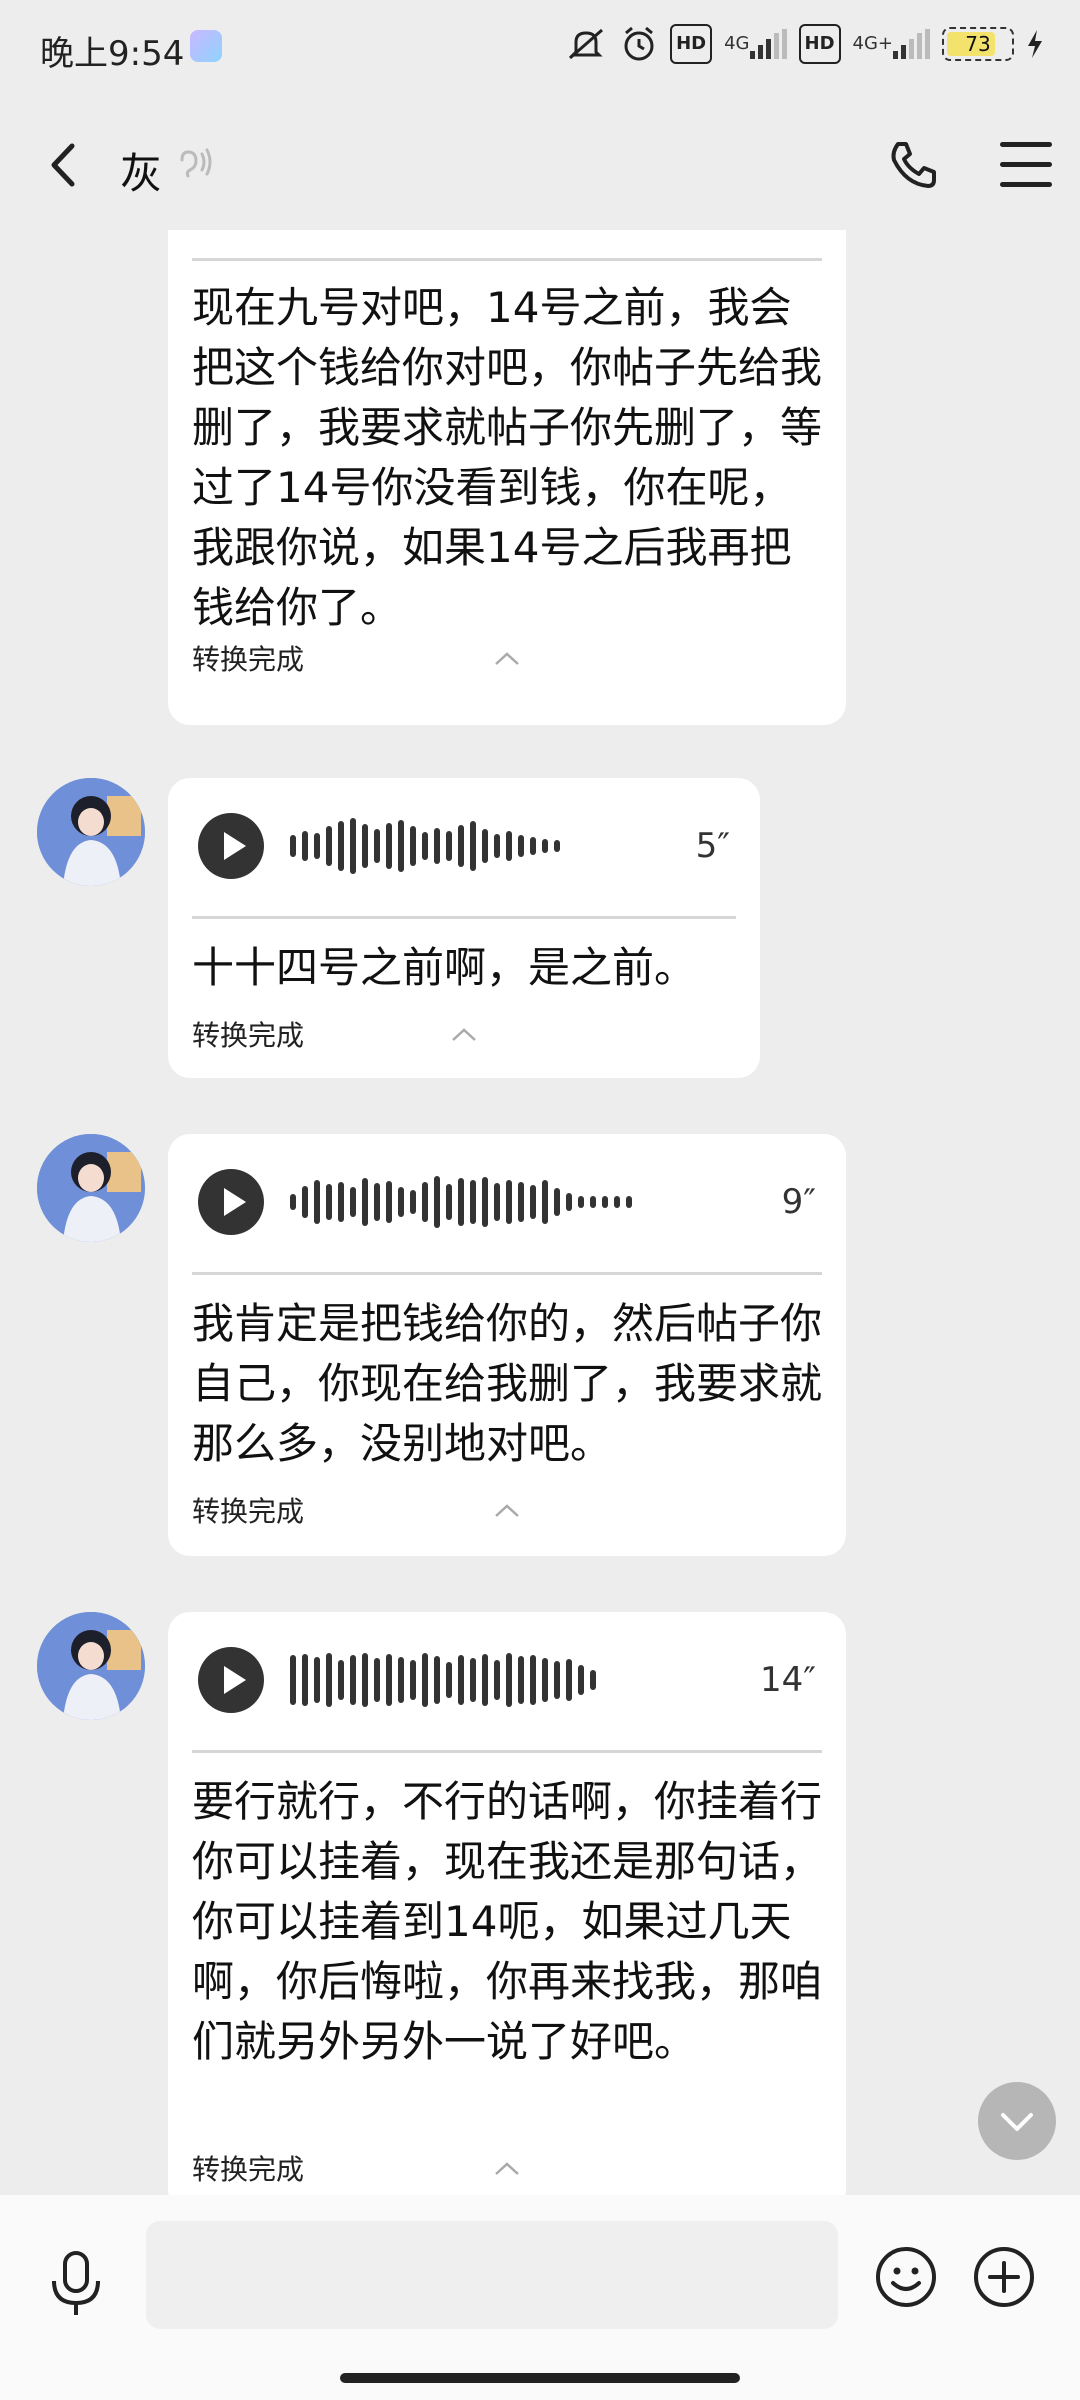 The width and height of the screenshot is (1080, 2400). Describe the element at coordinates (540, 50) in the screenshot. I see `status-bar: 晚上9:54 HD 4G HD 4G+ 73` at that location.